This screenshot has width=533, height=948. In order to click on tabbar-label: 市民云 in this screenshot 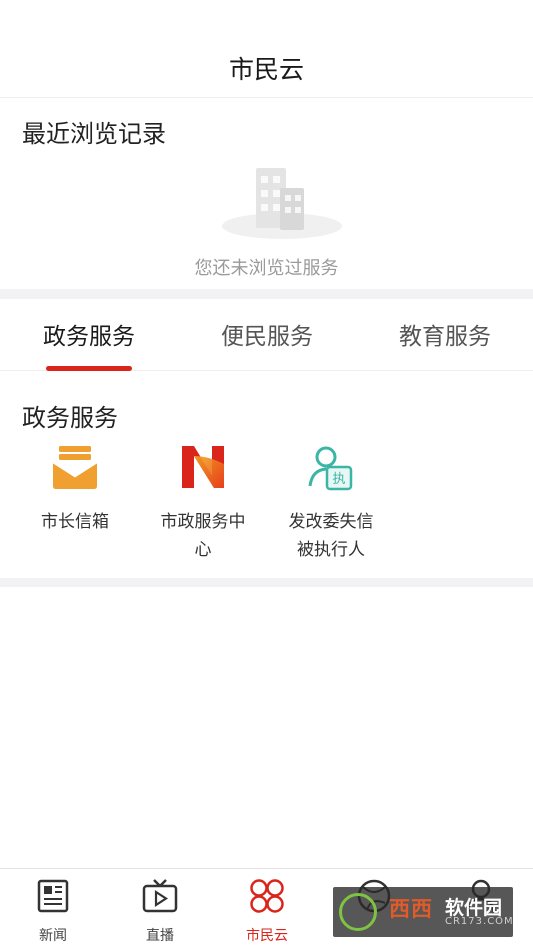, I will do `click(267, 936)`.